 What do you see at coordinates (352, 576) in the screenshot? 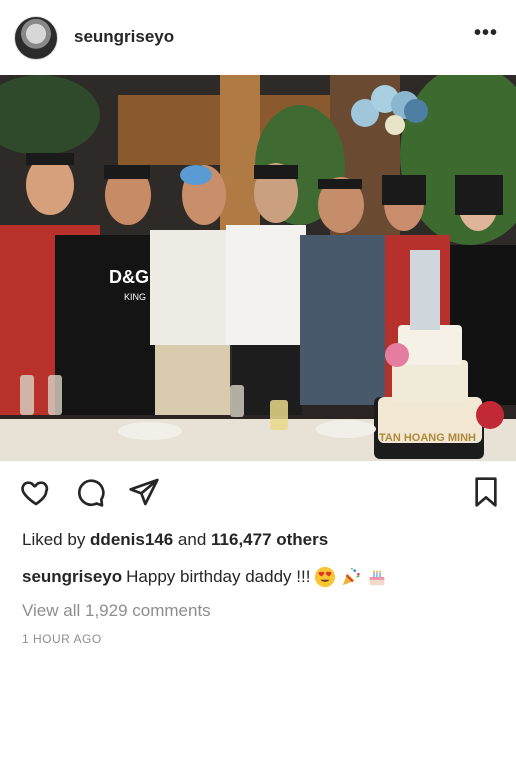
I see `party-popper-icon` at bounding box center [352, 576].